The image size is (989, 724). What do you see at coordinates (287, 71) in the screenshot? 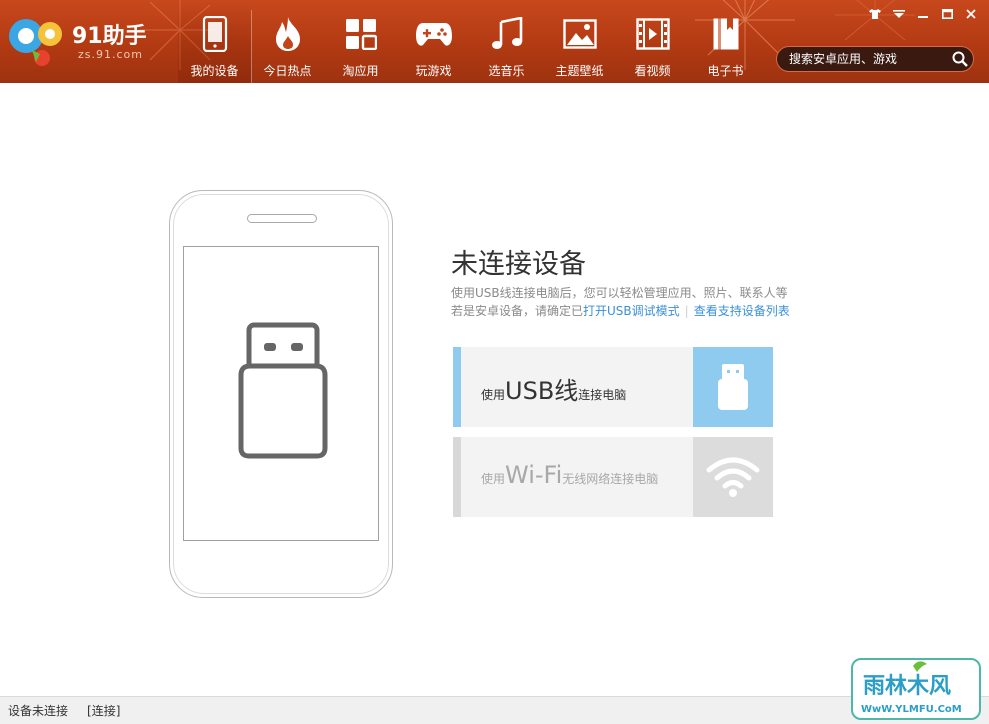
I see `nav-label: 今日热点` at bounding box center [287, 71].